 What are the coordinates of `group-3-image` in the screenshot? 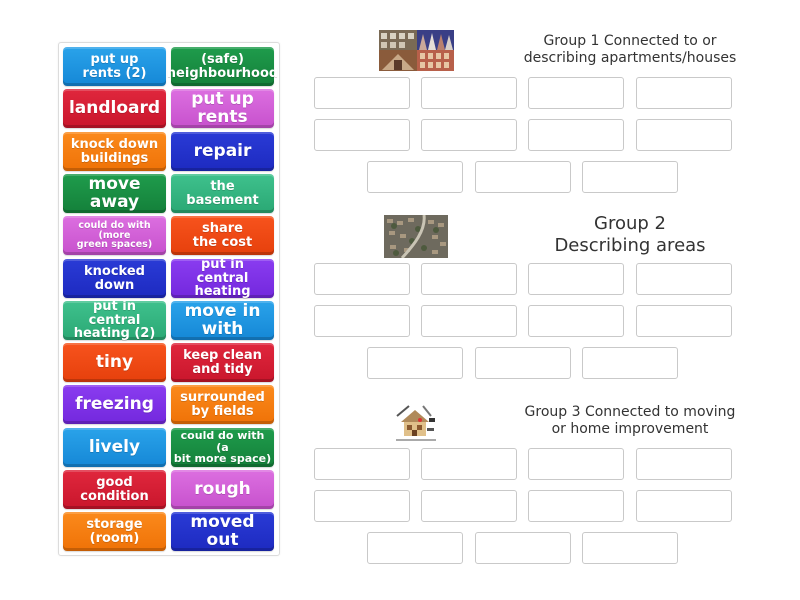 It's located at (416, 423).